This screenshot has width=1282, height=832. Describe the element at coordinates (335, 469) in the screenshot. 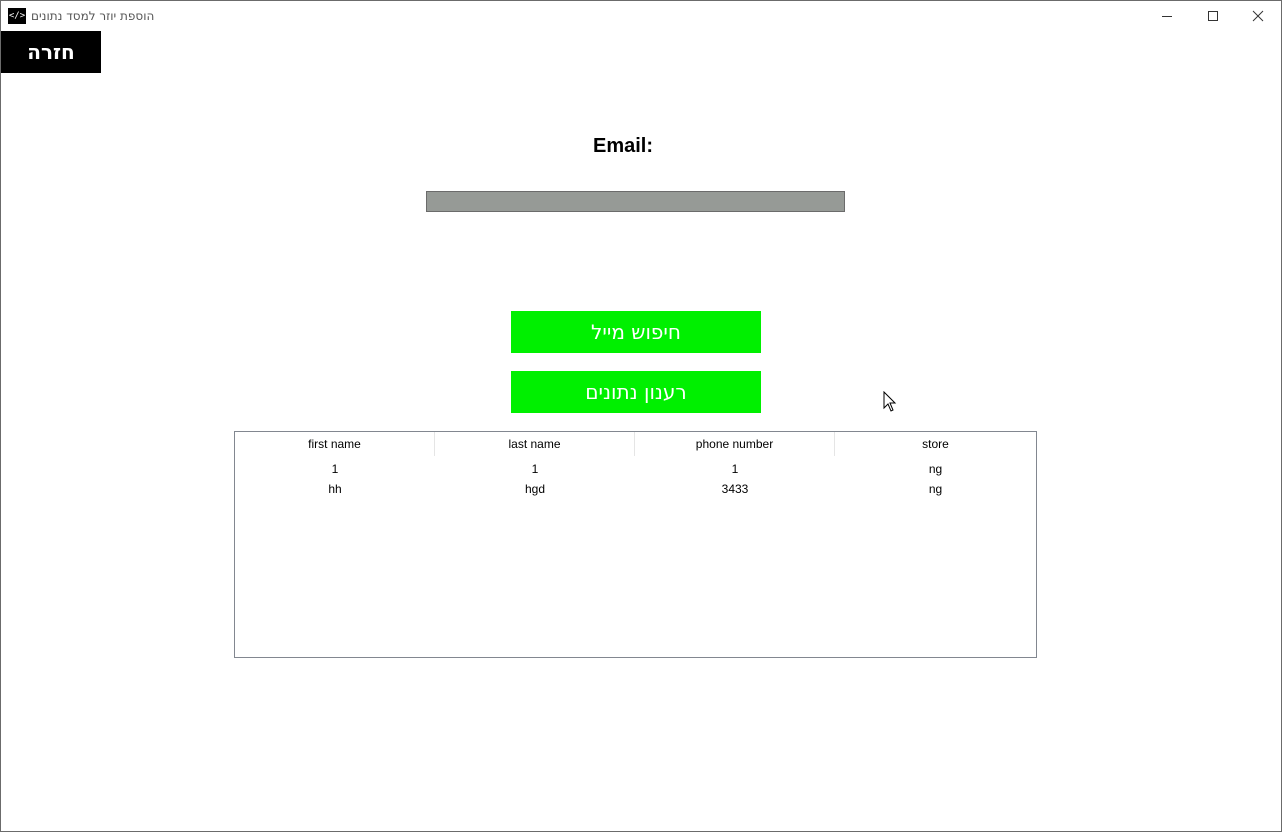

I see `cell-first-name: 1` at that location.